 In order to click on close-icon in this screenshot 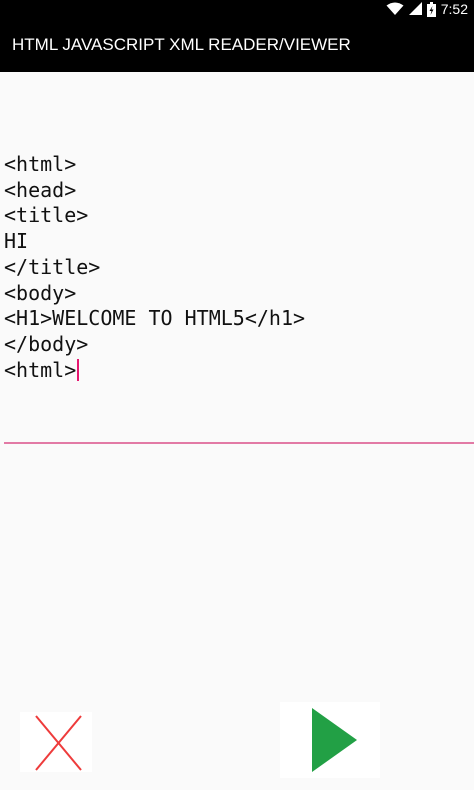, I will do `click(56, 742)`.